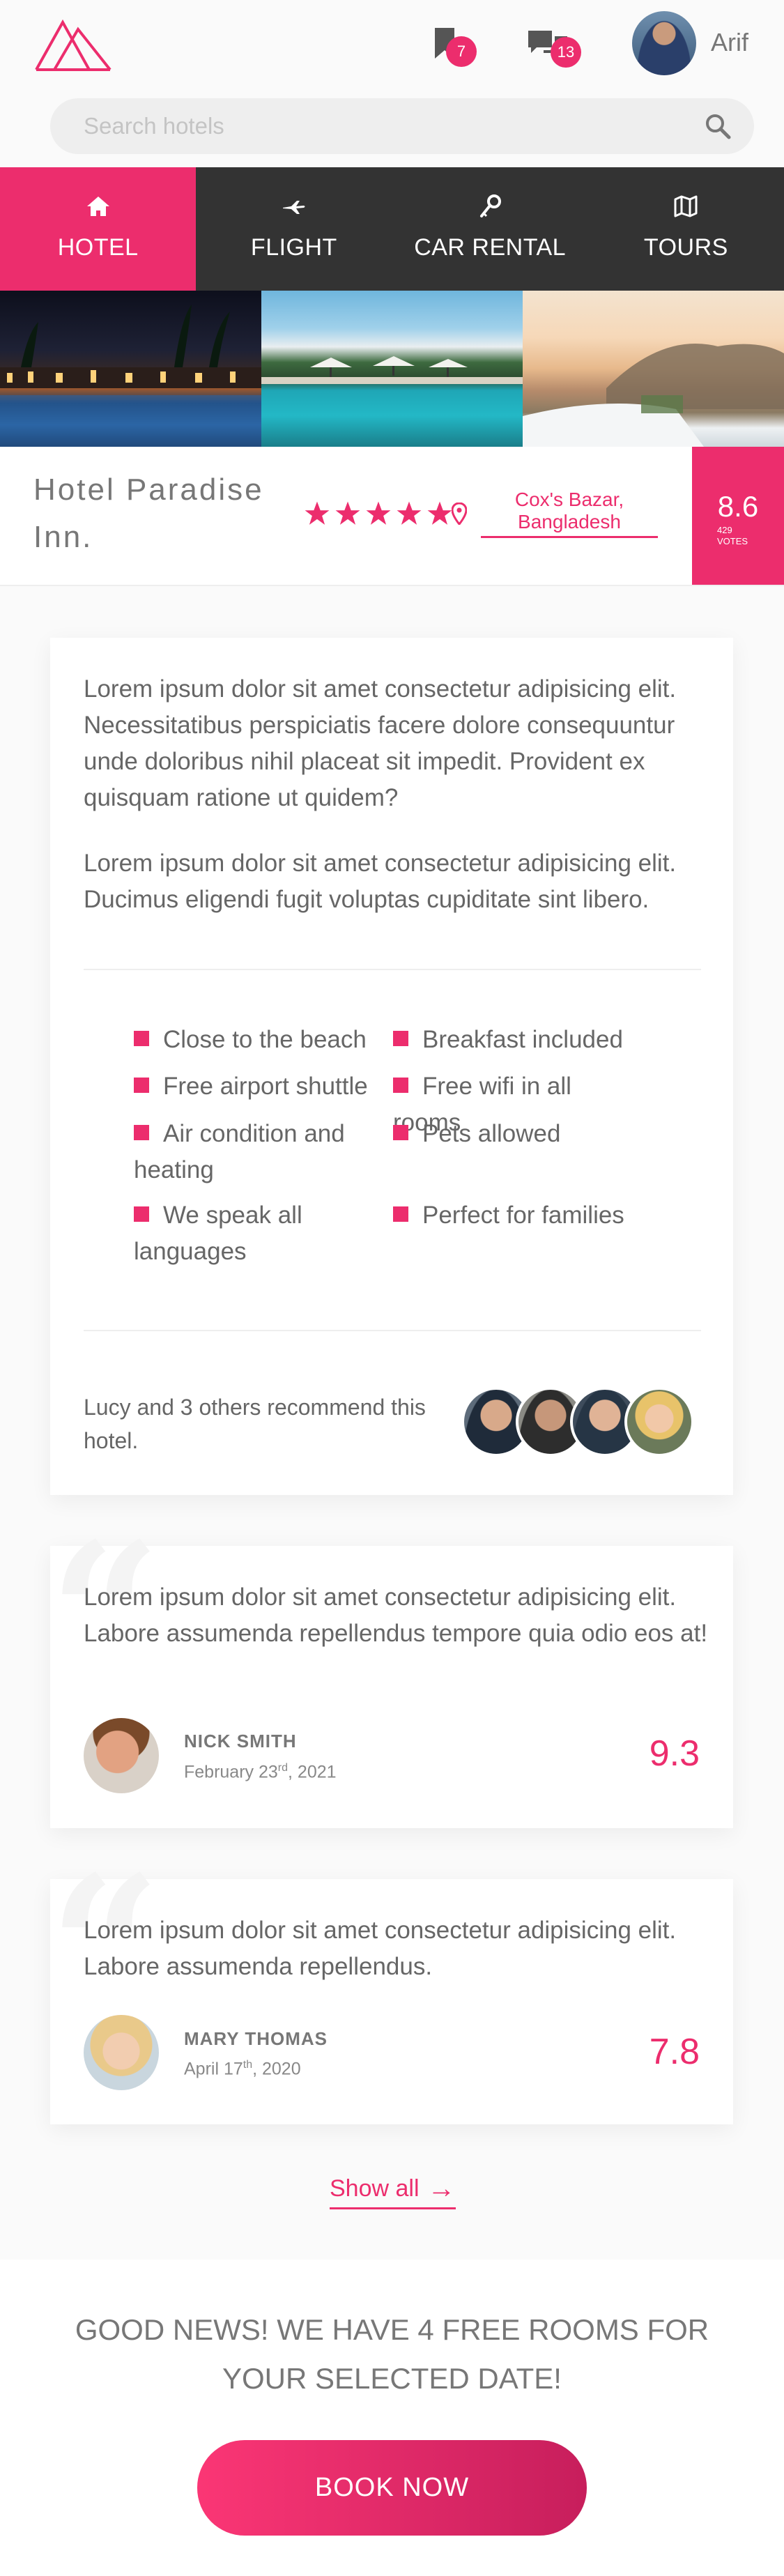 This screenshot has width=784, height=2576. I want to click on feature-label: Close to the beach, so click(265, 1039).